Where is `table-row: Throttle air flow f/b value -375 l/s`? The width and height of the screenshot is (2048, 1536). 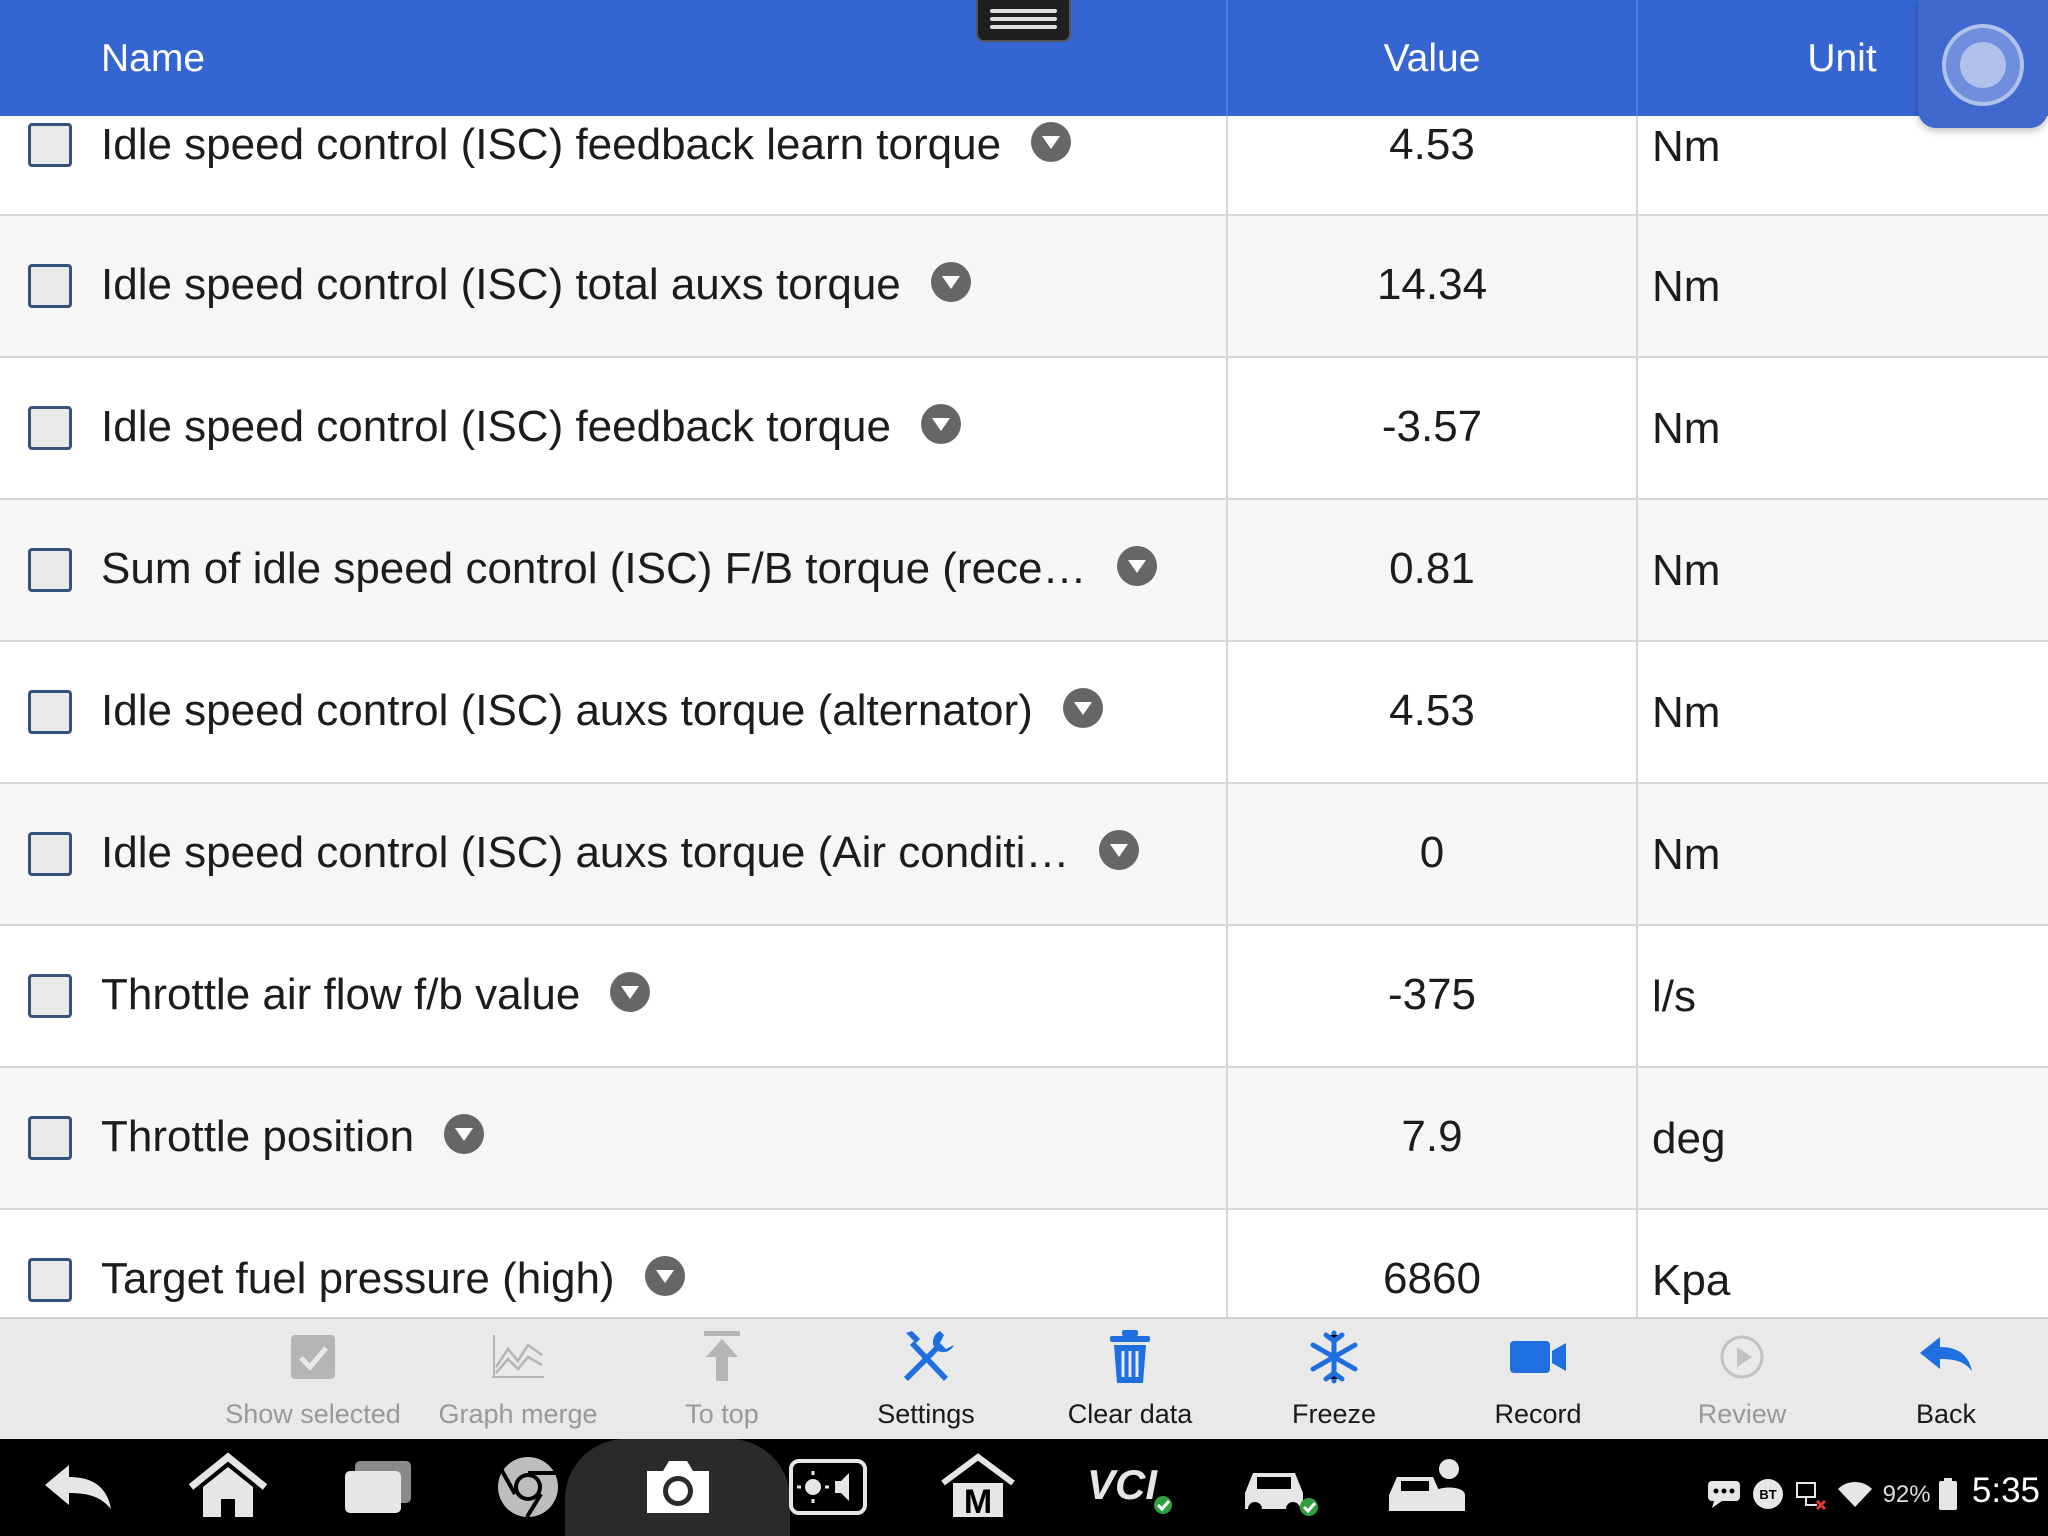 table-row: Throttle air flow f/b value -375 l/s is located at coordinates (1024, 997).